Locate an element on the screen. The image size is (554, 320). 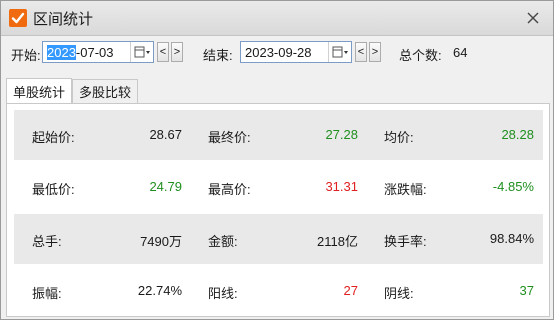
high-price-value: 31.31 is located at coordinates (341, 186).